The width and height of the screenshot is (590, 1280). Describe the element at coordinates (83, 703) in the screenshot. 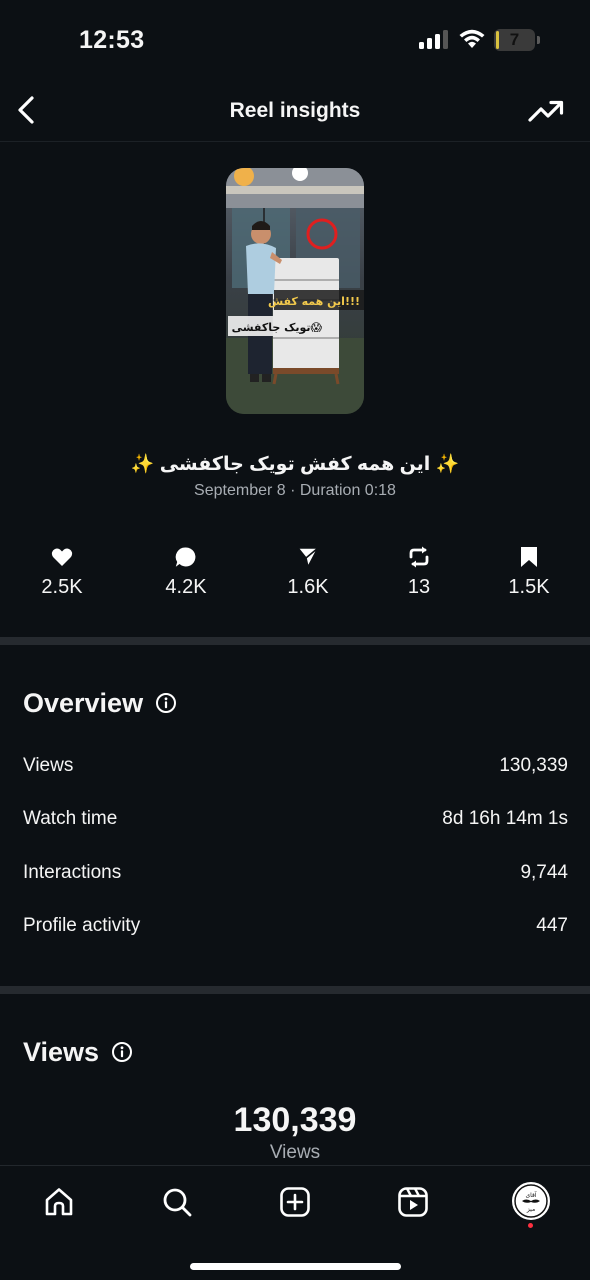

I see `overview-title: Overview` at that location.